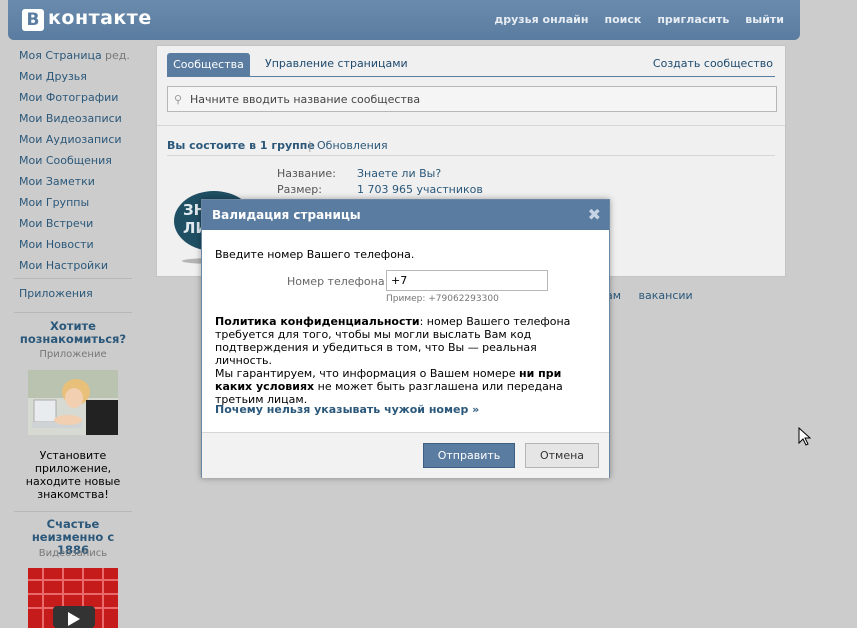 The height and width of the screenshot is (628, 857). I want to click on group-size-value: 1 703 965 участников, so click(420, 189).